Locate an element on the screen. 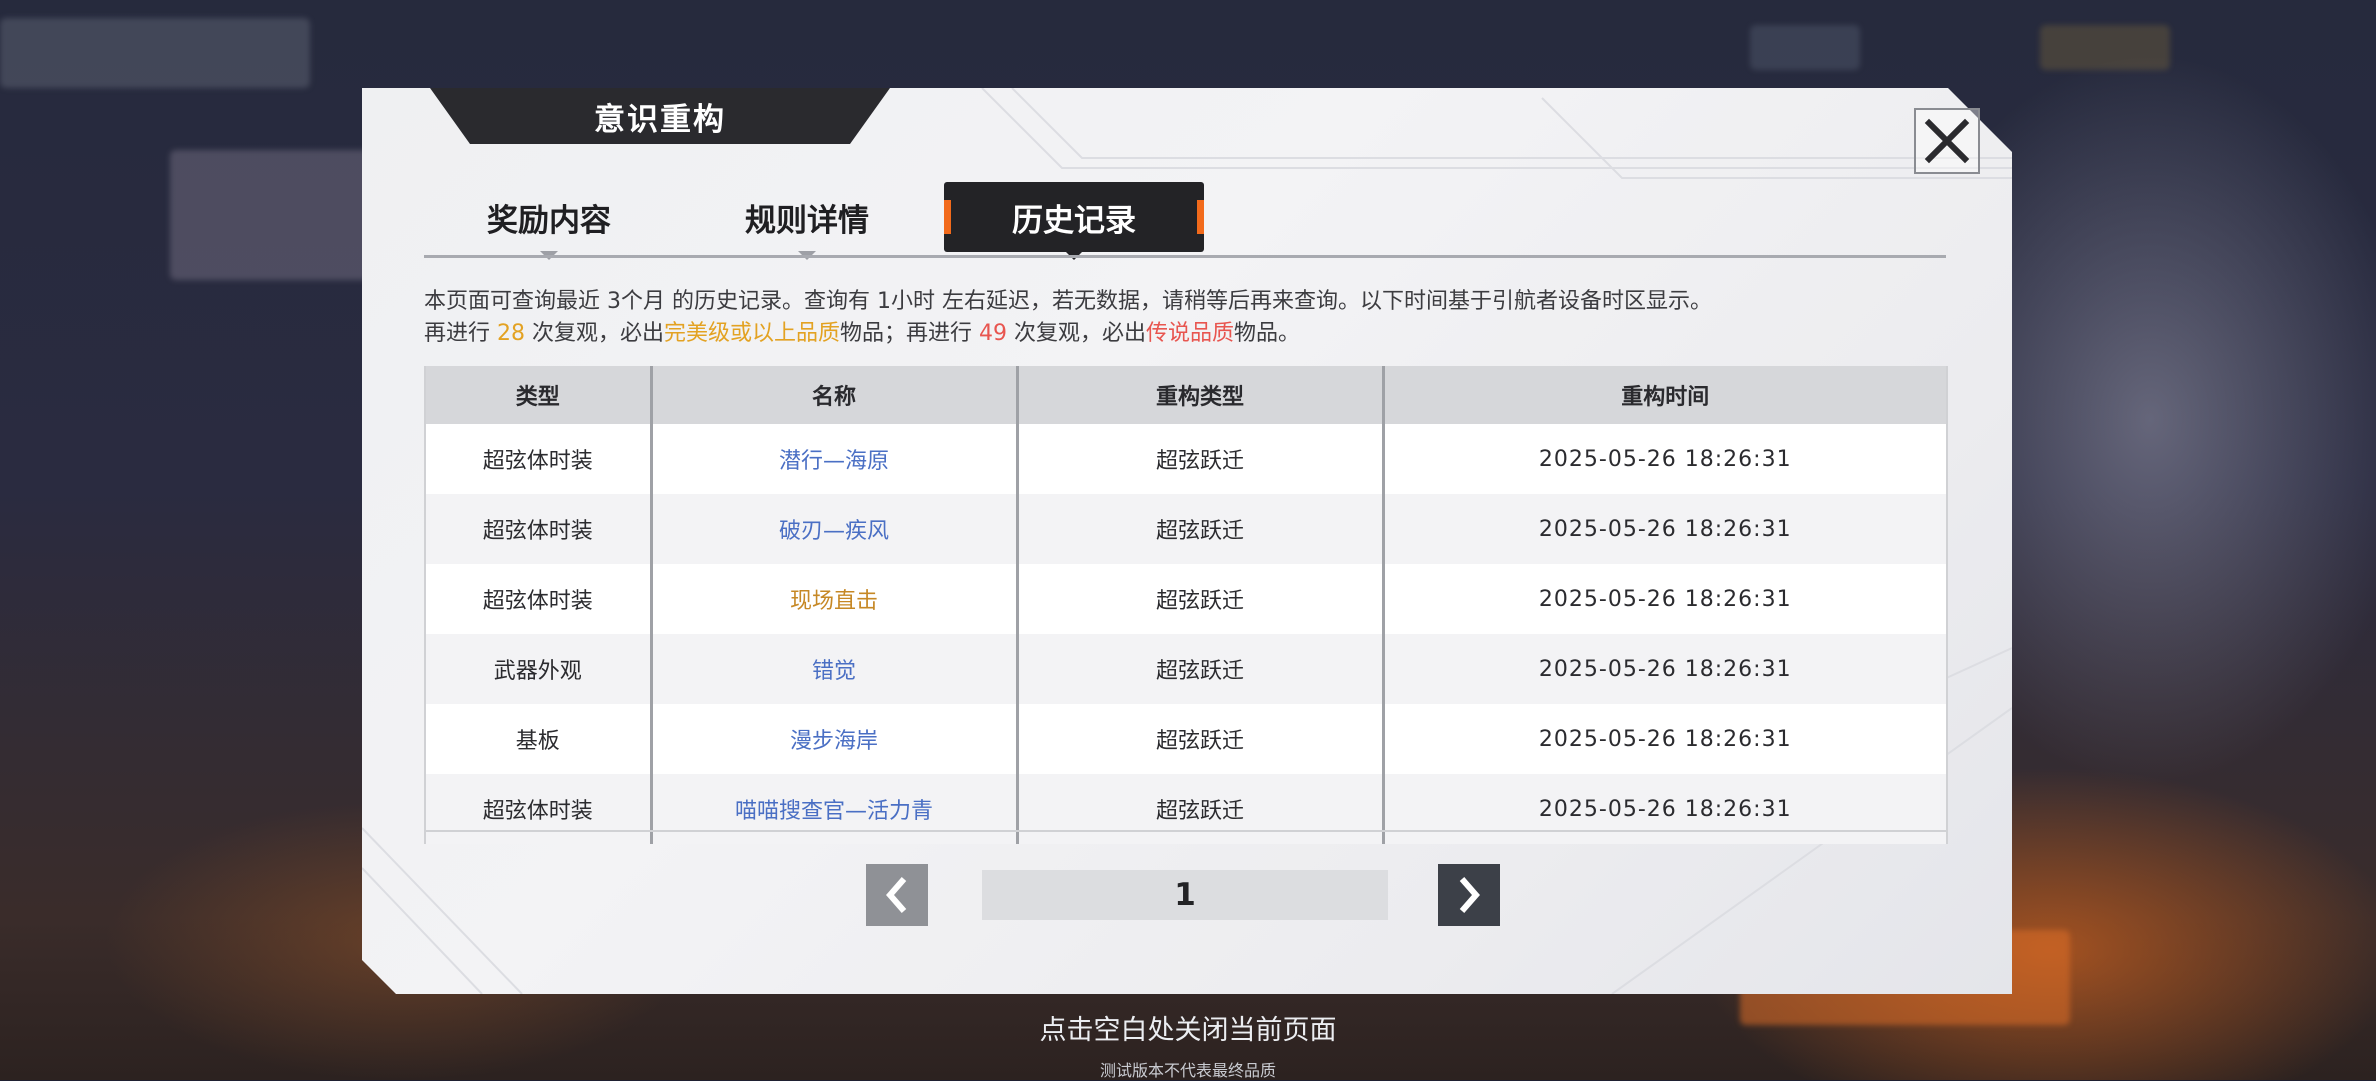 Image resolution: width=2376 pixels, height=1081 pixels. tab-bar: 奖励内容 规则详情 历史记录 is located at coordinates (1185, 221).